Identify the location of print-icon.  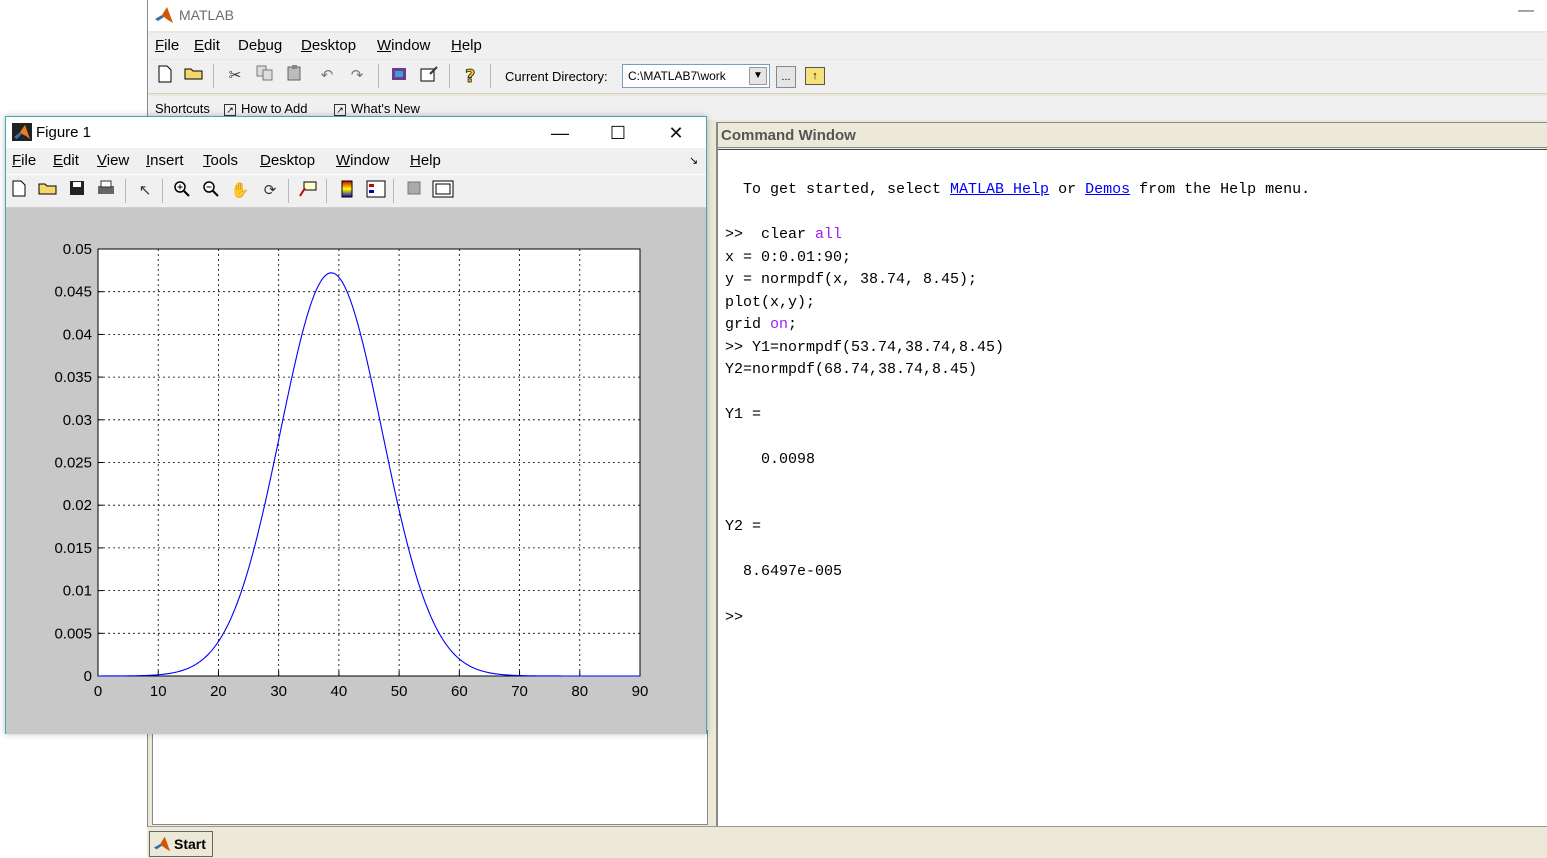
(106, 191).